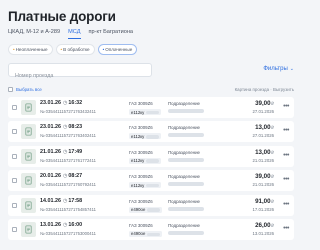  I want to click on pill-label: Оплаченные, so click(119, 49).